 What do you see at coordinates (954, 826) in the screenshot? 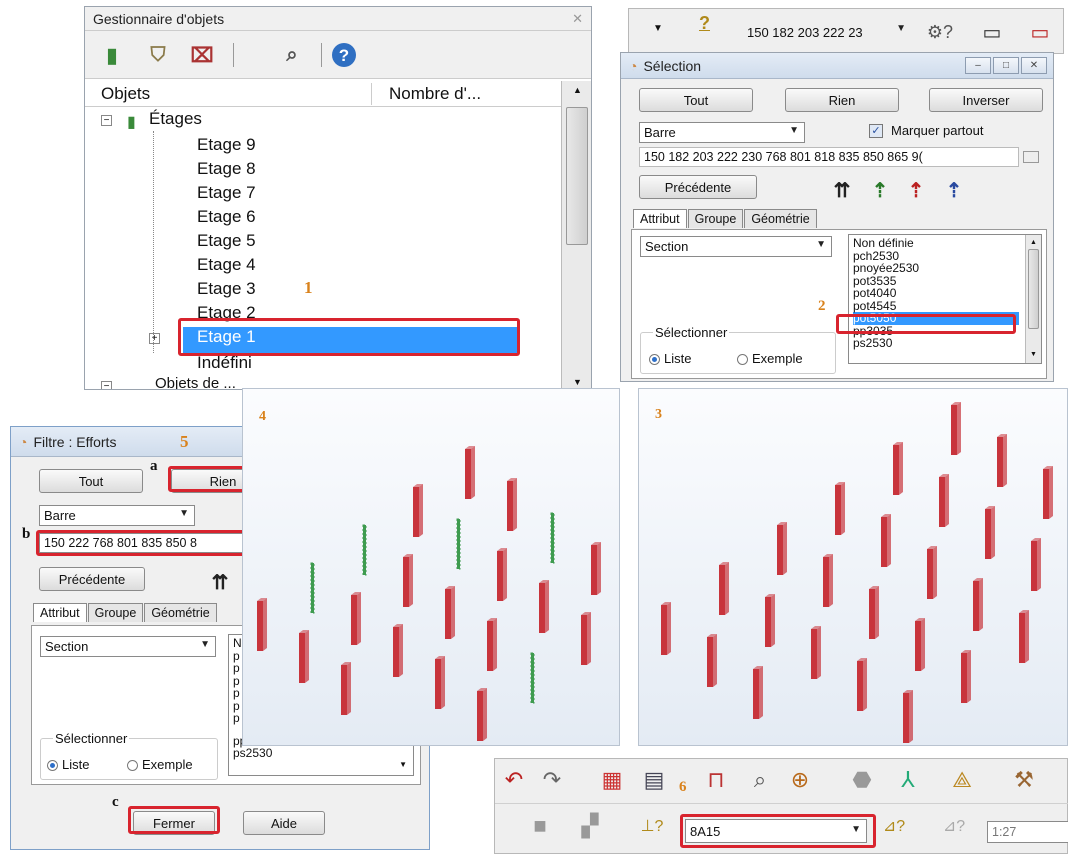
I see `load-disabled-icon: ⊿?` at bounding box center [954, 826].